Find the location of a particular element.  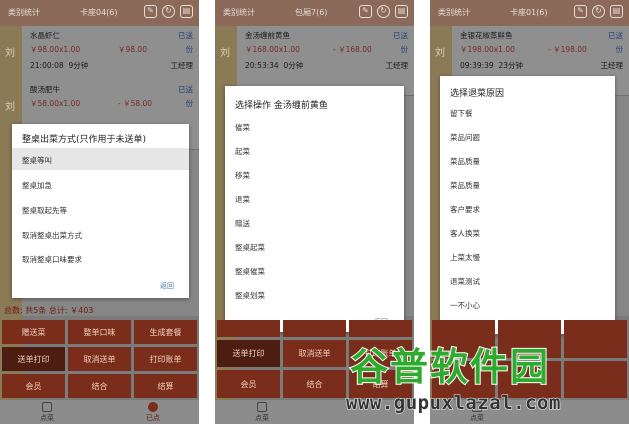

dish-total: - ￥198.00 is located at coordinates (567, 49).